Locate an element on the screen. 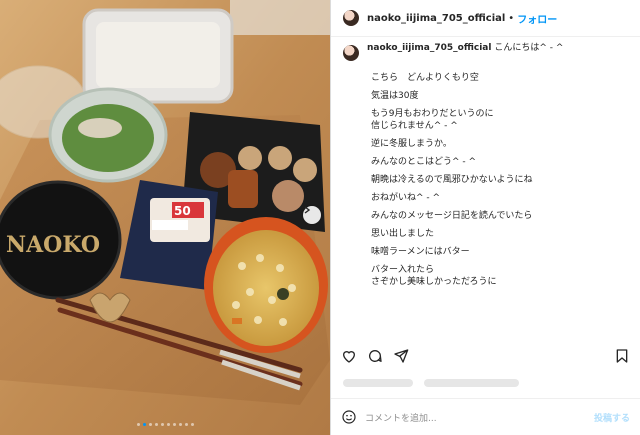 This screenshot has width=640, height=435. username-link: naoko_iijima_705_official is located at coordinates (436, 18).